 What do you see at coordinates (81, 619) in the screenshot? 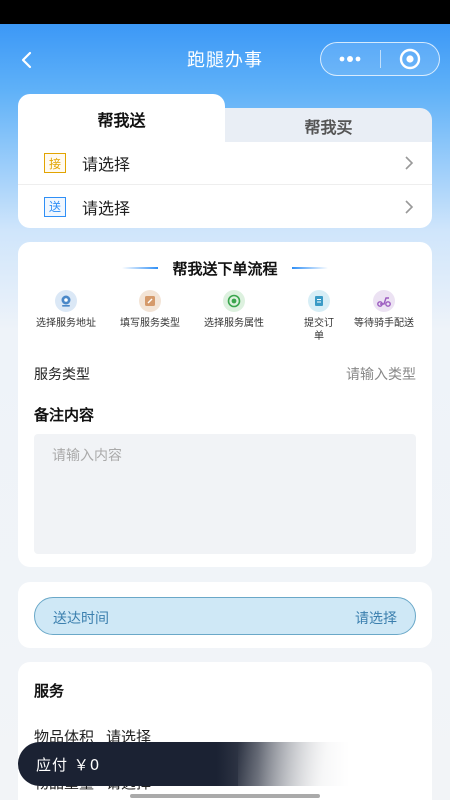
I see `delivery-time-label: 送达时间` at bounding box center [81, 619].